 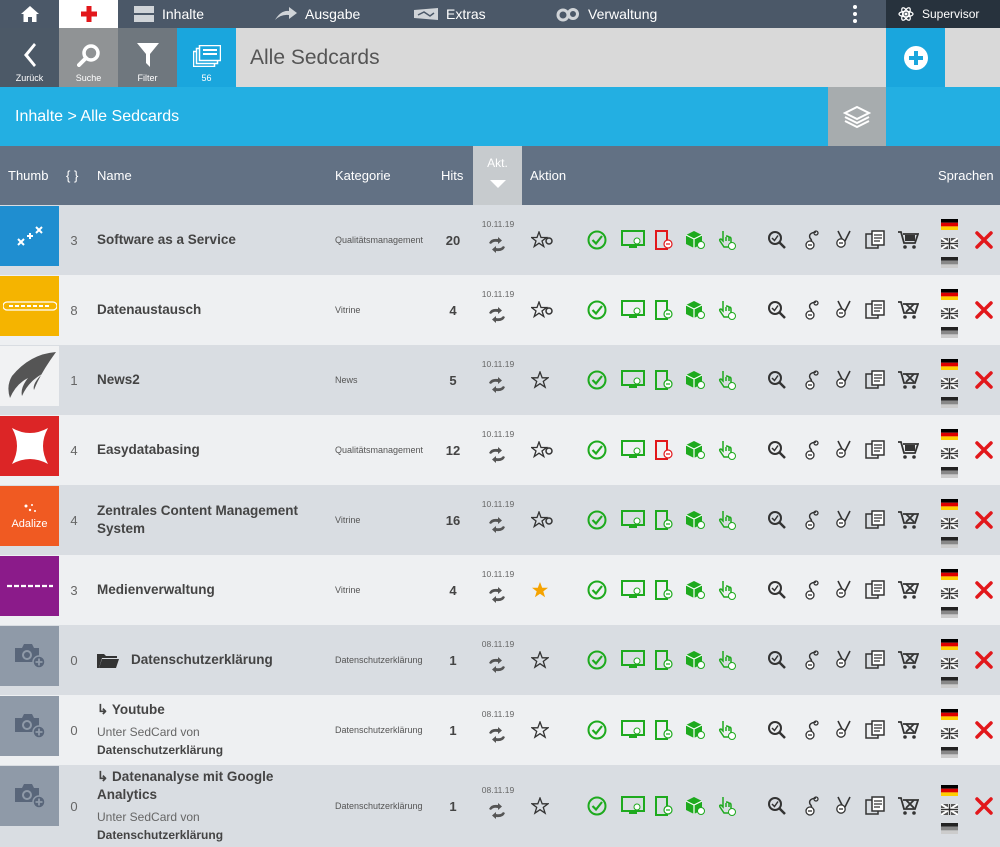 I want to click on sedcard-name: Medienverwaltung, so click(x=209, y=590).